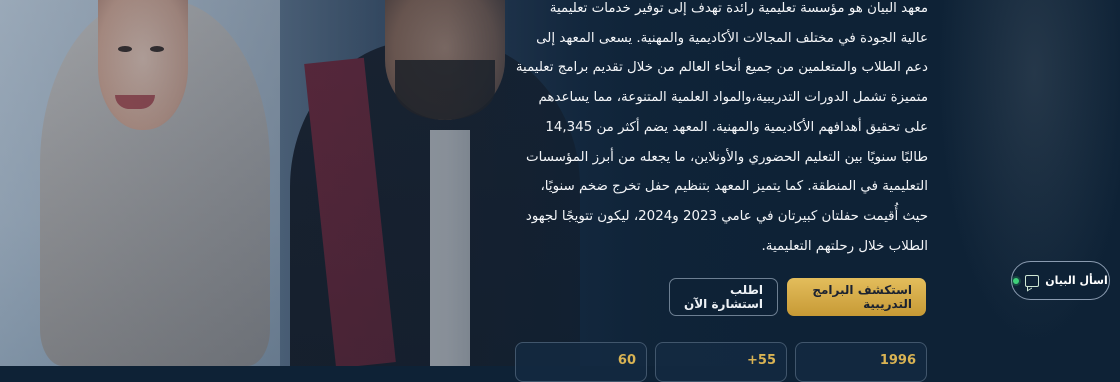  What do you see at coordinates (861, 362) in the screenshot?
I see `stat-card: 1996` at bounding box center [861, 362].